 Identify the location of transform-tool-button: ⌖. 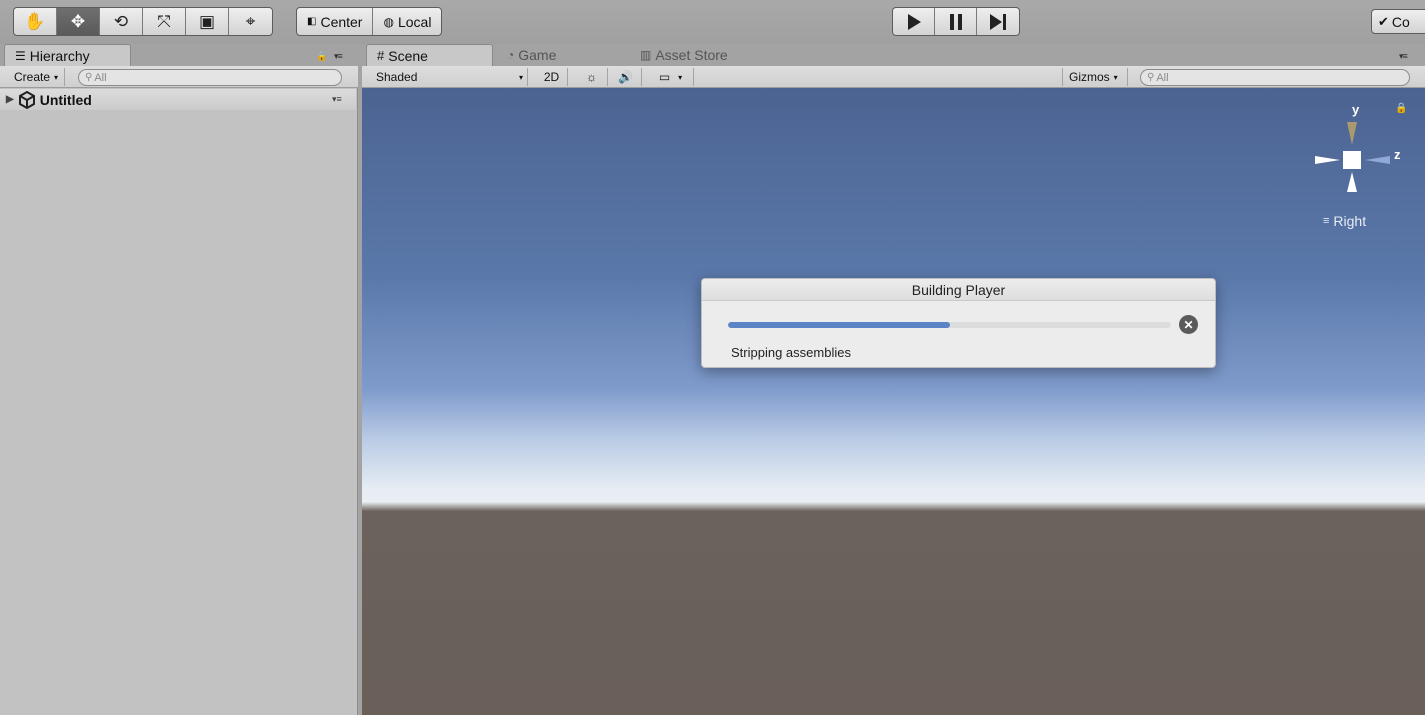
(250, 21).